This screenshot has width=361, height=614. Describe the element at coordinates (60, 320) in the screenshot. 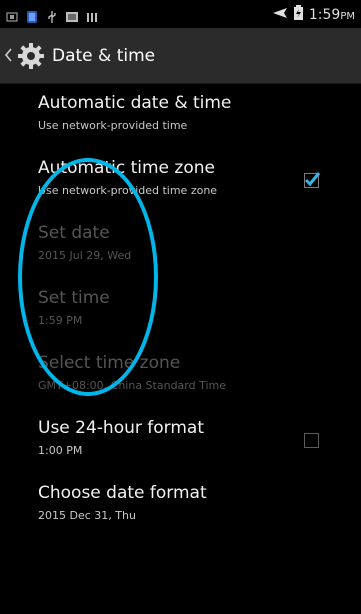

I see `setting-summary: 1:59 PM` at that location.